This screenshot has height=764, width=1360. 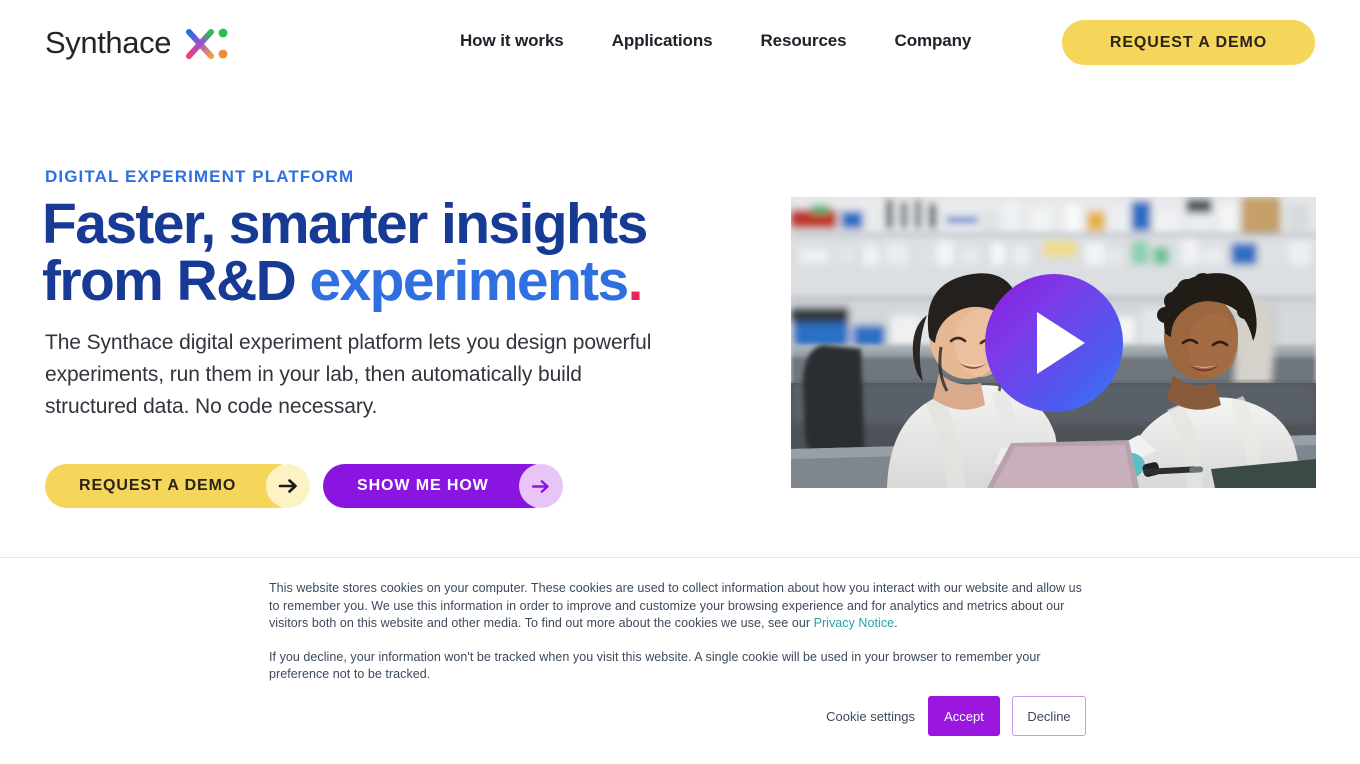 I want to click on hero-request-demo-button: REQUEST A DEMO, so click(x=178, y=486).